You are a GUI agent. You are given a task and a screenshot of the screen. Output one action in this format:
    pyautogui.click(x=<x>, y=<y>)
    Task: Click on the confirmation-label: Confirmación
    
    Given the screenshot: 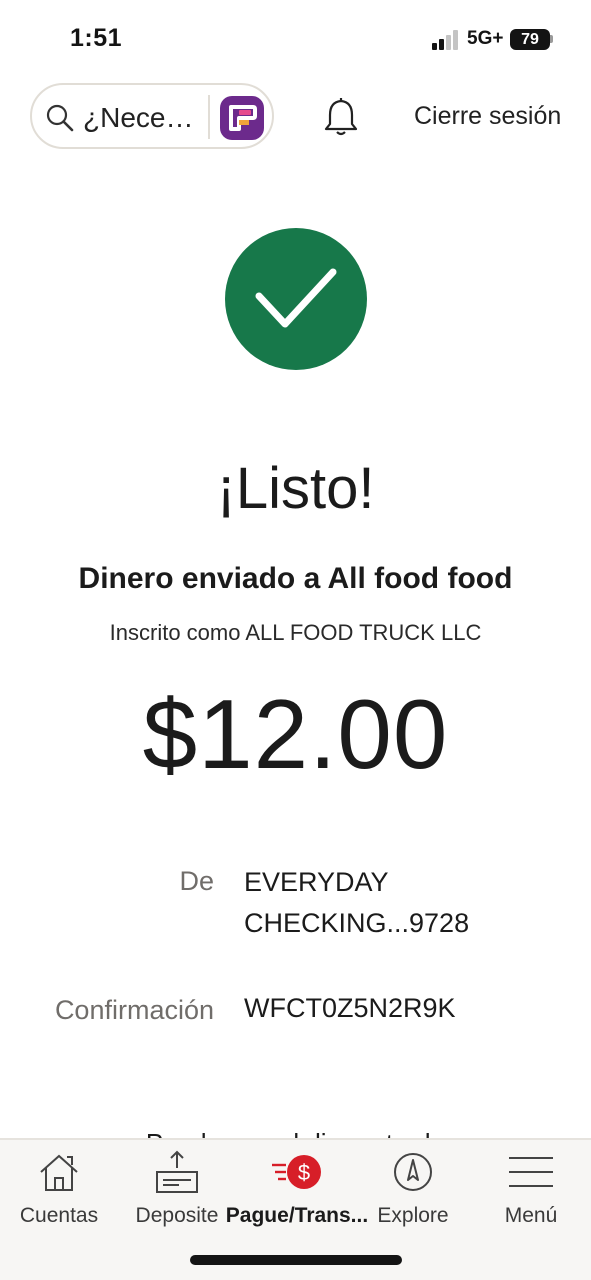 What is the action you would take?
    pyautogui.click(x=134, y=1010)
    